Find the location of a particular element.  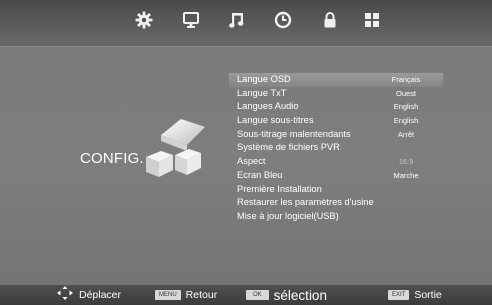

menu-item-langue-txt: Langue TxT Ouest is located at coordinates (336, 94).